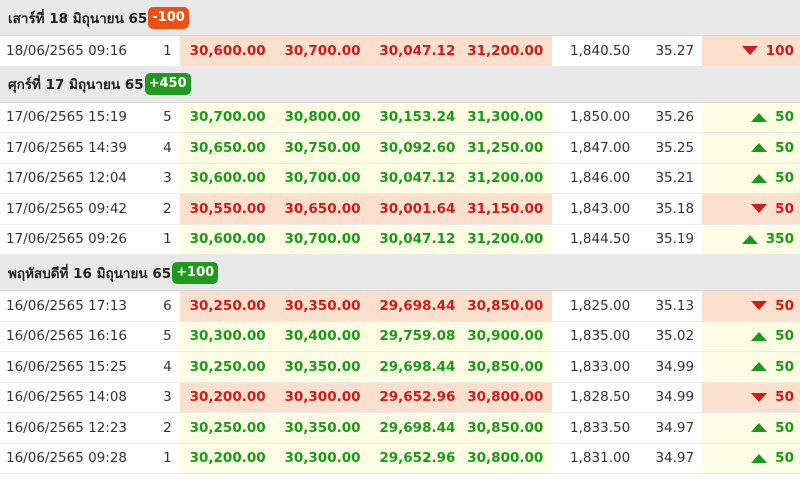 The width and height of the screenshot is (800, 489). Describe the element at coordinates (675, 50) in the screenshot. I see `exchange-rate: 35.27` at that location.